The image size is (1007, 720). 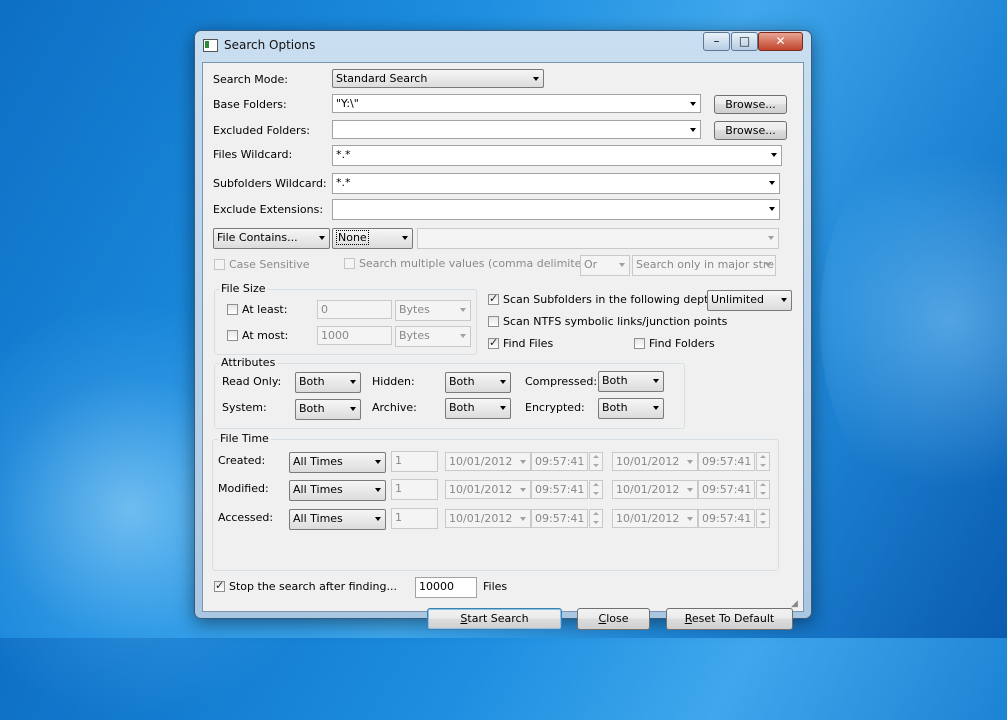 I want to click on compressed-select: Both, so click(x=631, y=381).